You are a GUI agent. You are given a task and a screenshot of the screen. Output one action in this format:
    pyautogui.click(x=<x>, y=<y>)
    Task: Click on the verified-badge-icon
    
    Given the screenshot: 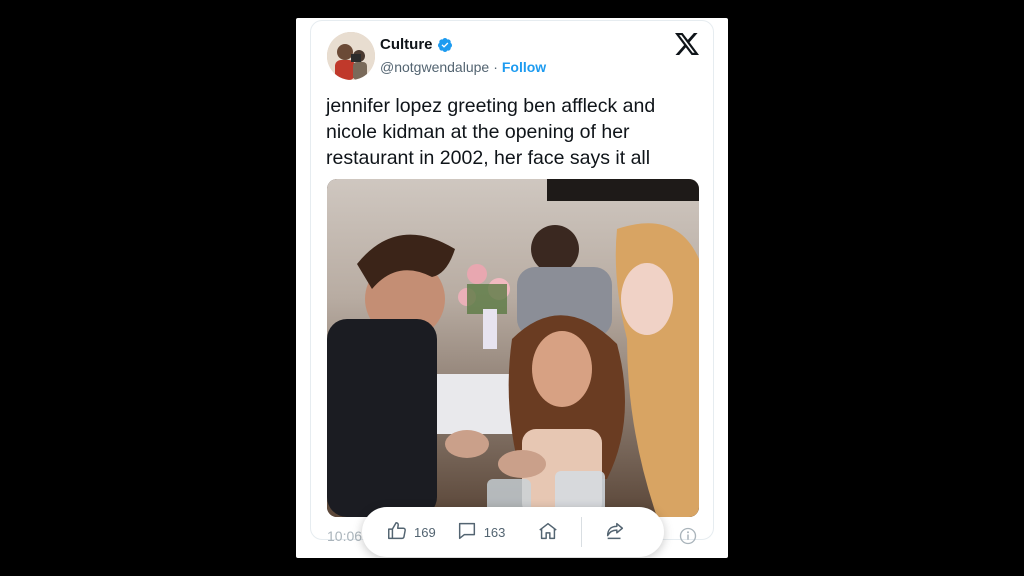 What is the action you would take?
    pyautogui.click(x=445, y=45)
    